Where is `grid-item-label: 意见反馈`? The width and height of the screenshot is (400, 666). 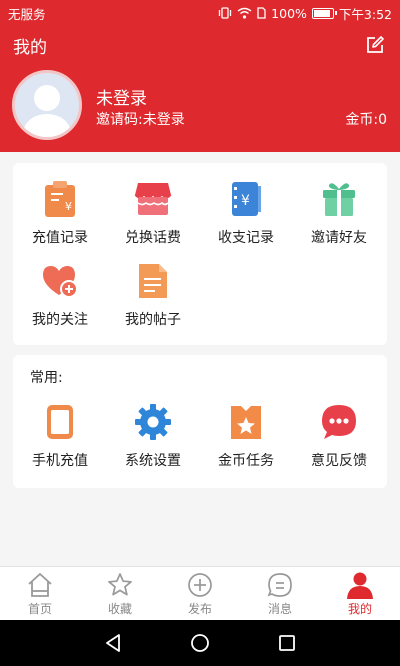 grid-item-label: 意见反馈 is located at coordinates (339, 461).